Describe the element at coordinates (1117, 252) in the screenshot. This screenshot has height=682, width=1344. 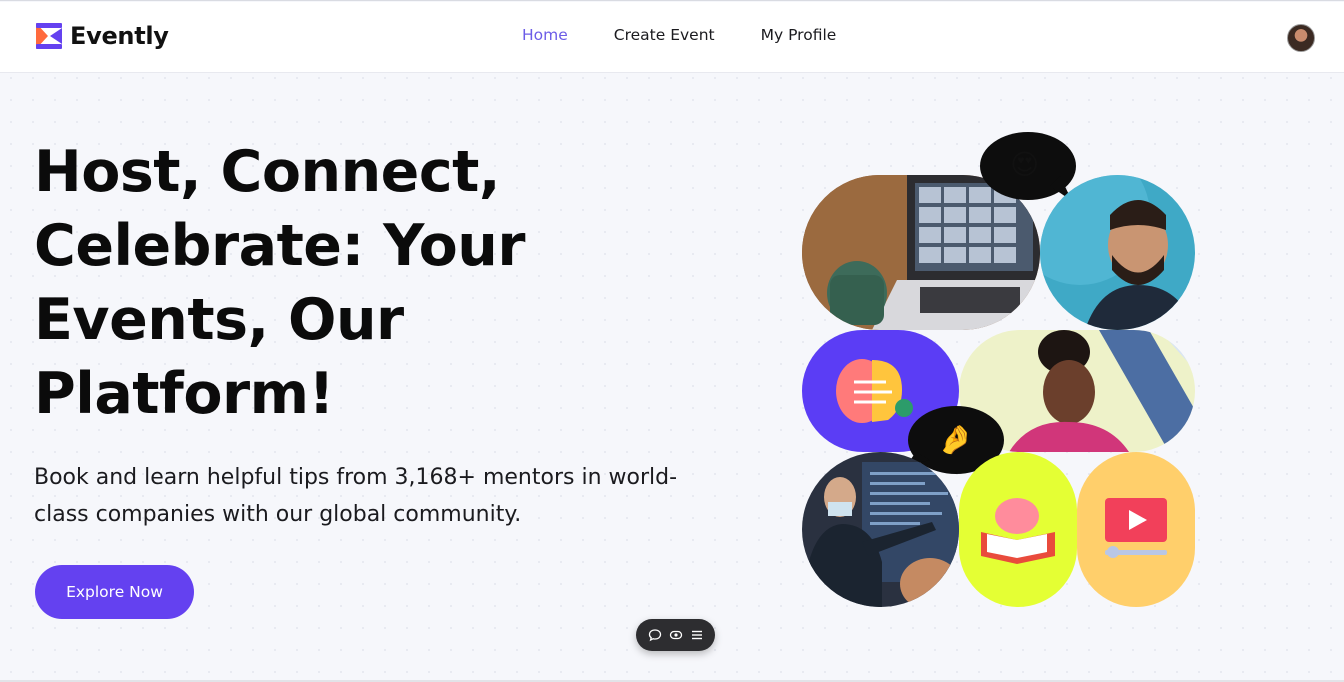
I see `laughing-man-image` at that location.